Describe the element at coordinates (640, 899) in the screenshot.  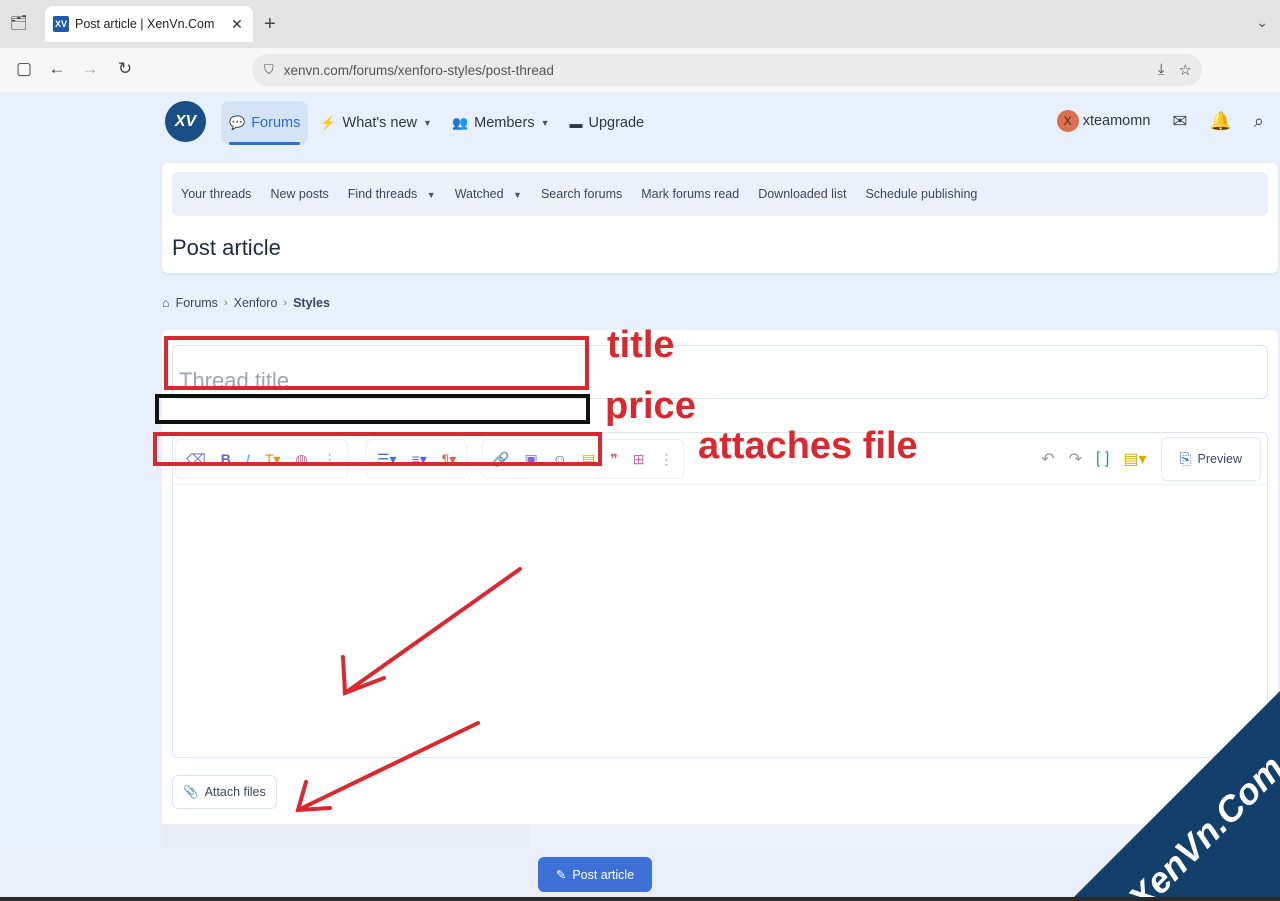
I see `bottom-bar` at that location.